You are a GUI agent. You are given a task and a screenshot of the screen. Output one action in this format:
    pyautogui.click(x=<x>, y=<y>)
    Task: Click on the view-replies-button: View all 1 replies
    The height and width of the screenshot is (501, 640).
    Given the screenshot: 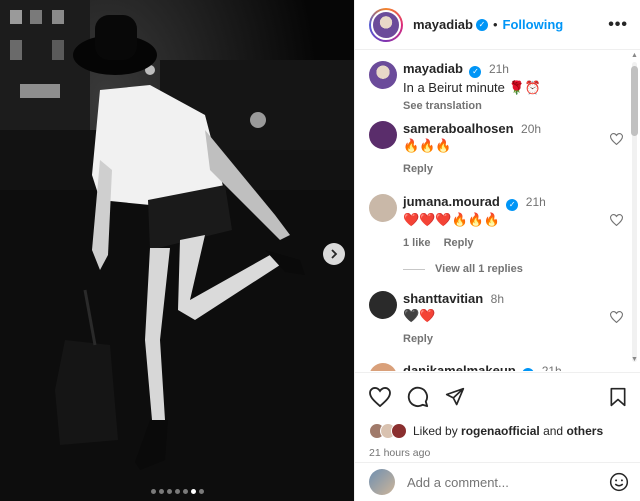 What is the action you would take?
    pyautogui.click(x=463, y=269)
    